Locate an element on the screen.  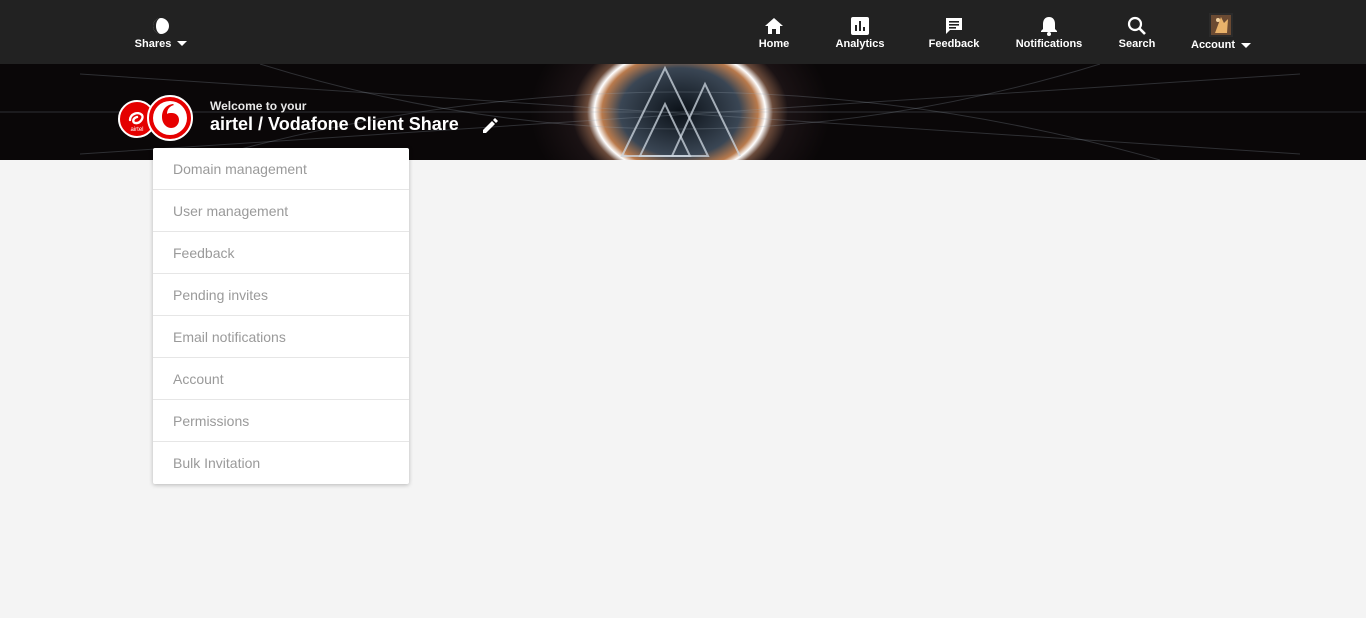
avatar is located at coordinates (1221, 25).